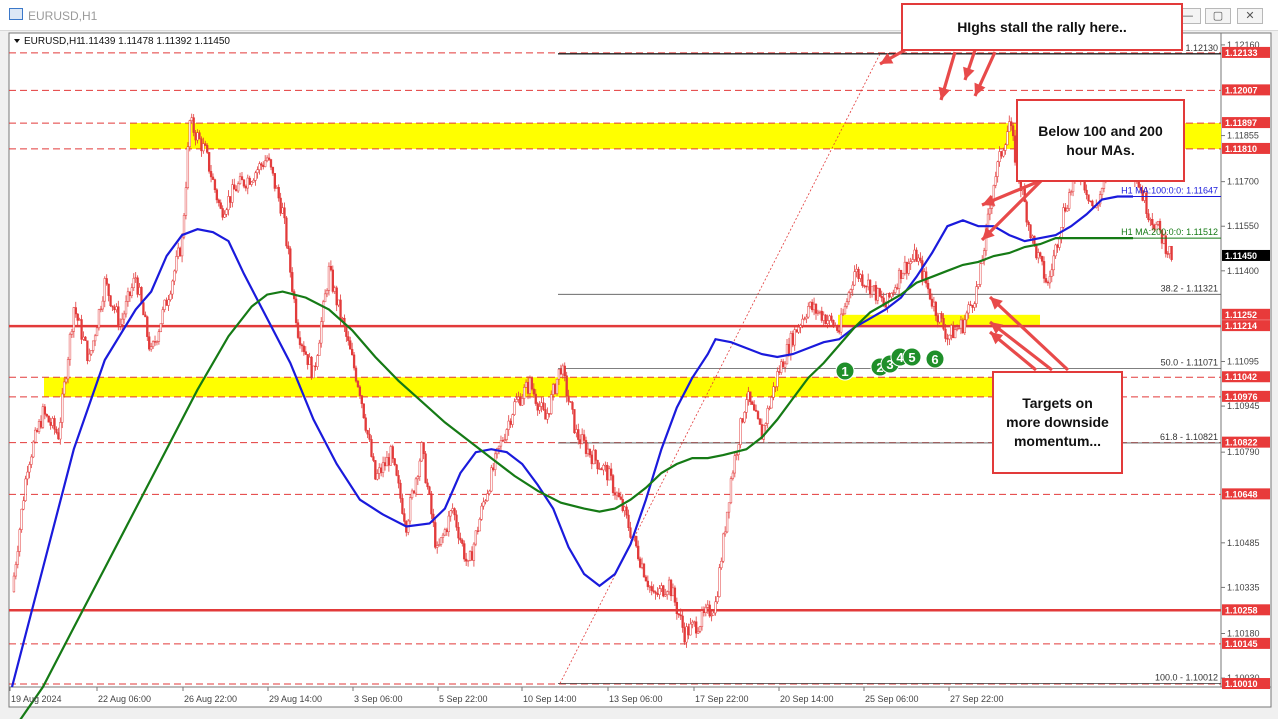  I want to click on touch-marker-label: 6, so click(934, 359).